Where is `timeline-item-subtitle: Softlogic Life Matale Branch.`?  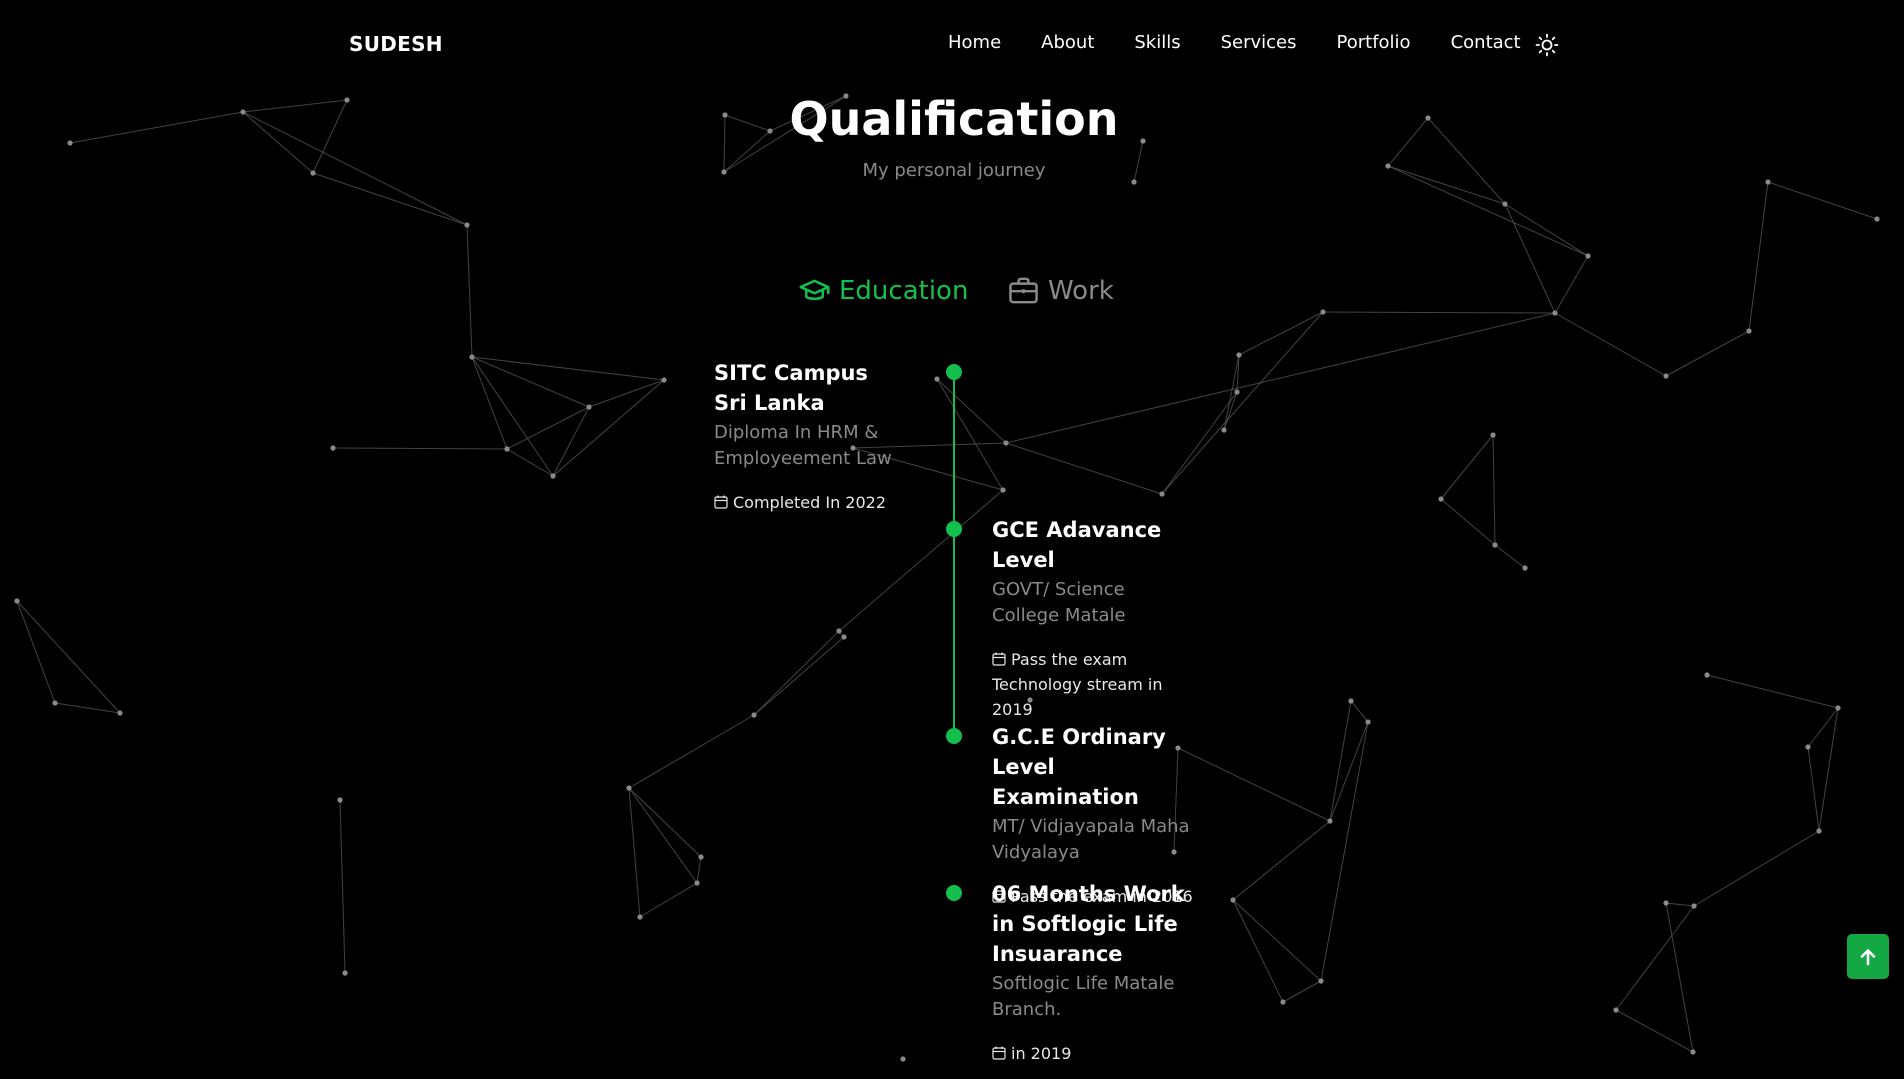
timeline-item-subtitle: Softlogic Life Matale Branch. is located at coordinates (1083, 996).